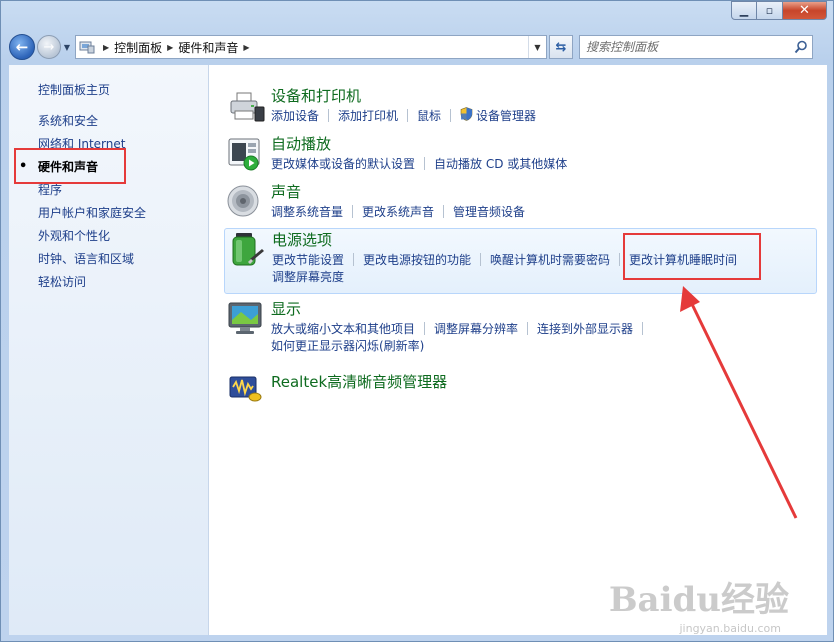  What do you see at coordinates (92, 193) in the screenshot?
I see `sidebar-item-programs: 程序` at bounding box center [92, 193].